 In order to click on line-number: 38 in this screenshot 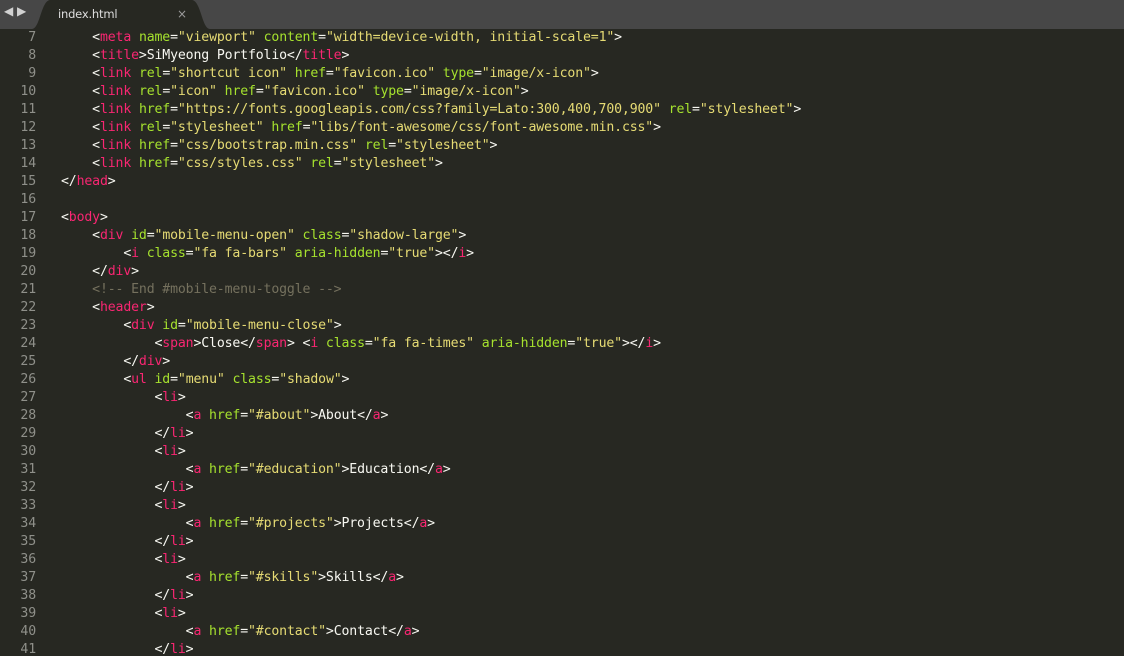, I will do `click(28, 595)`.